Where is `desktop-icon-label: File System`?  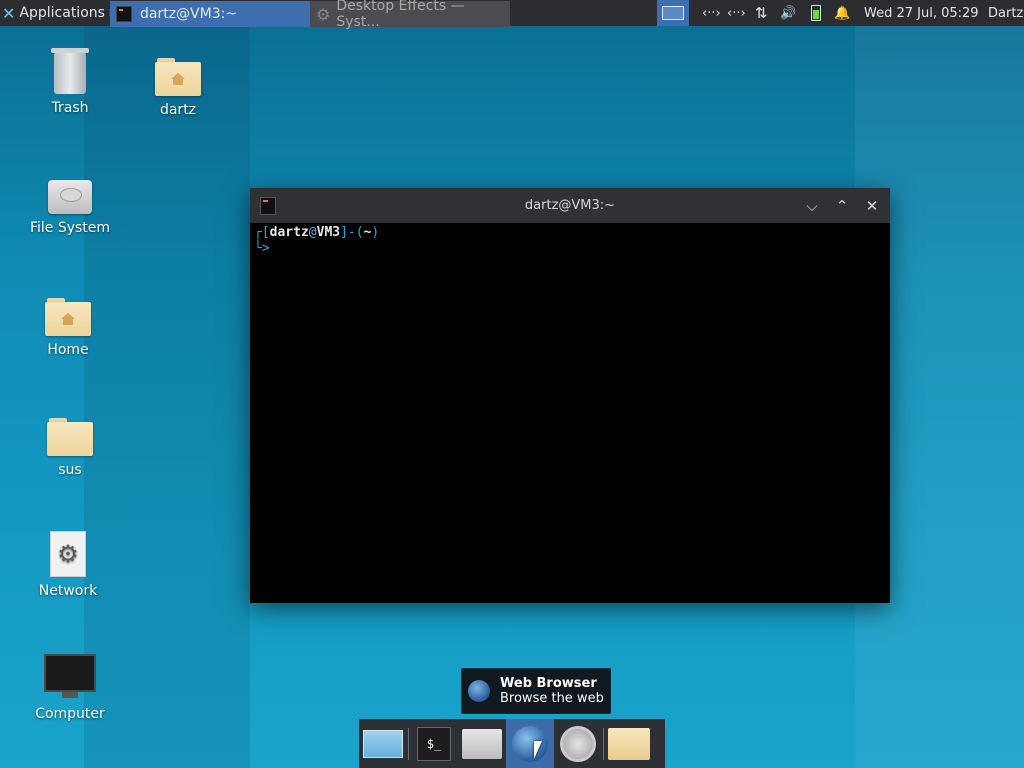 desktop-icon-label: File System is located at coordinates (70, 228).